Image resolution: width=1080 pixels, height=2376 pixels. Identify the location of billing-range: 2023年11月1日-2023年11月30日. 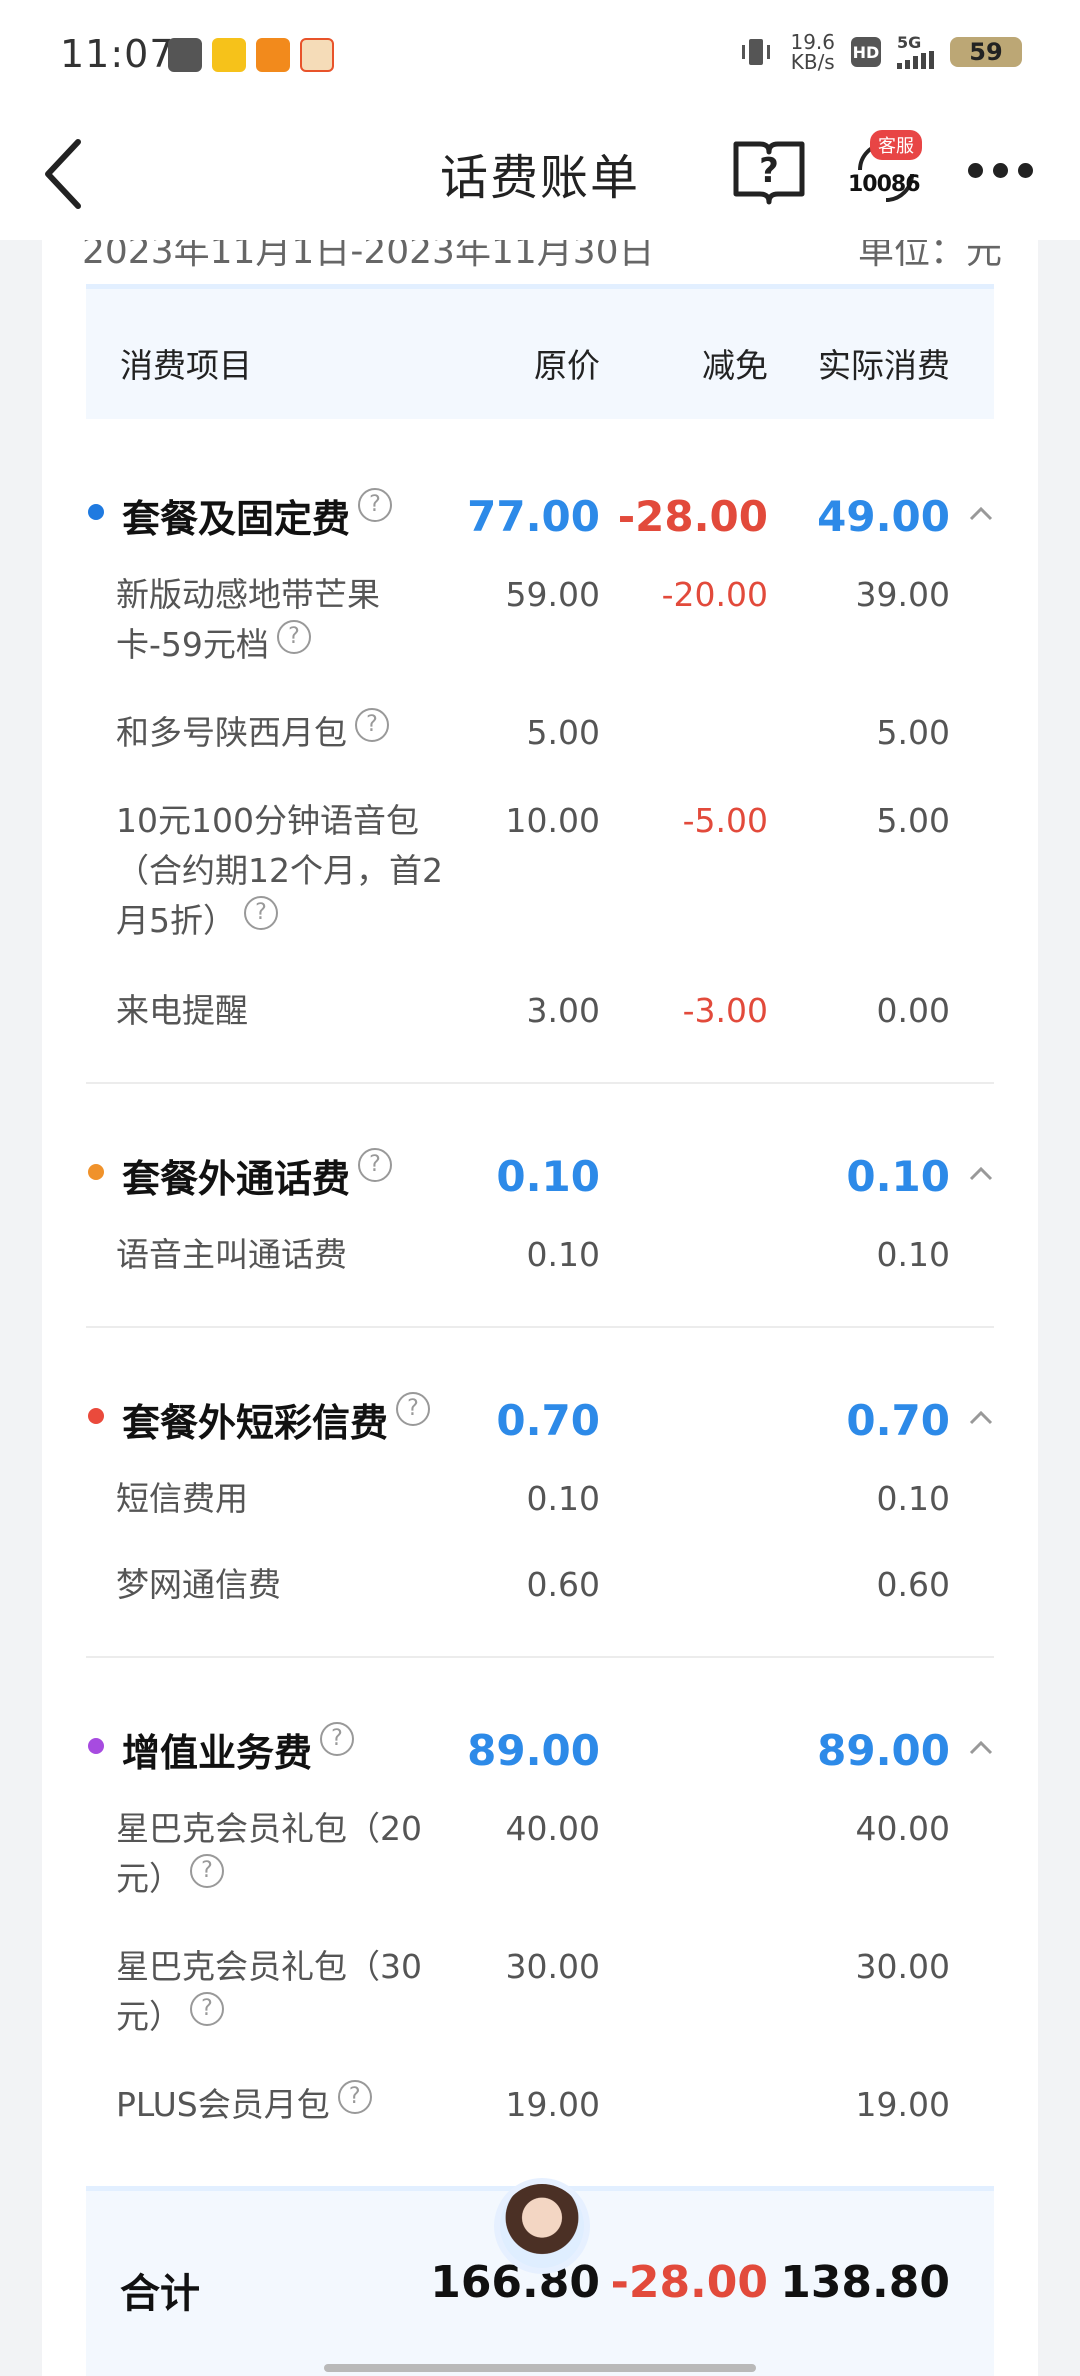
(368, 256).